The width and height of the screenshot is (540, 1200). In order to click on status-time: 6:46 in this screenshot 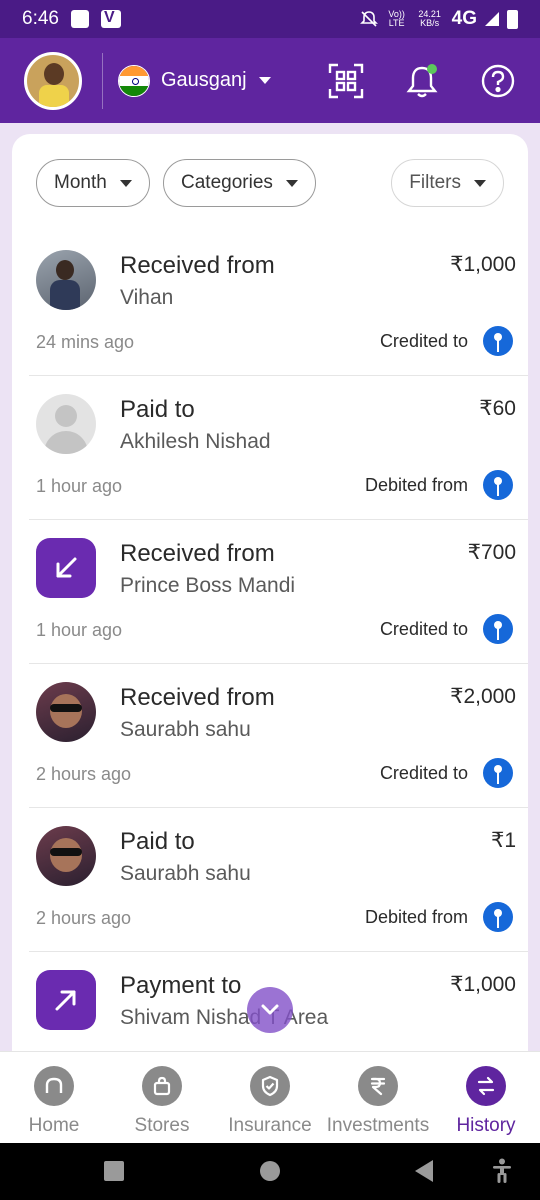, I will do `click(40, 18)`.